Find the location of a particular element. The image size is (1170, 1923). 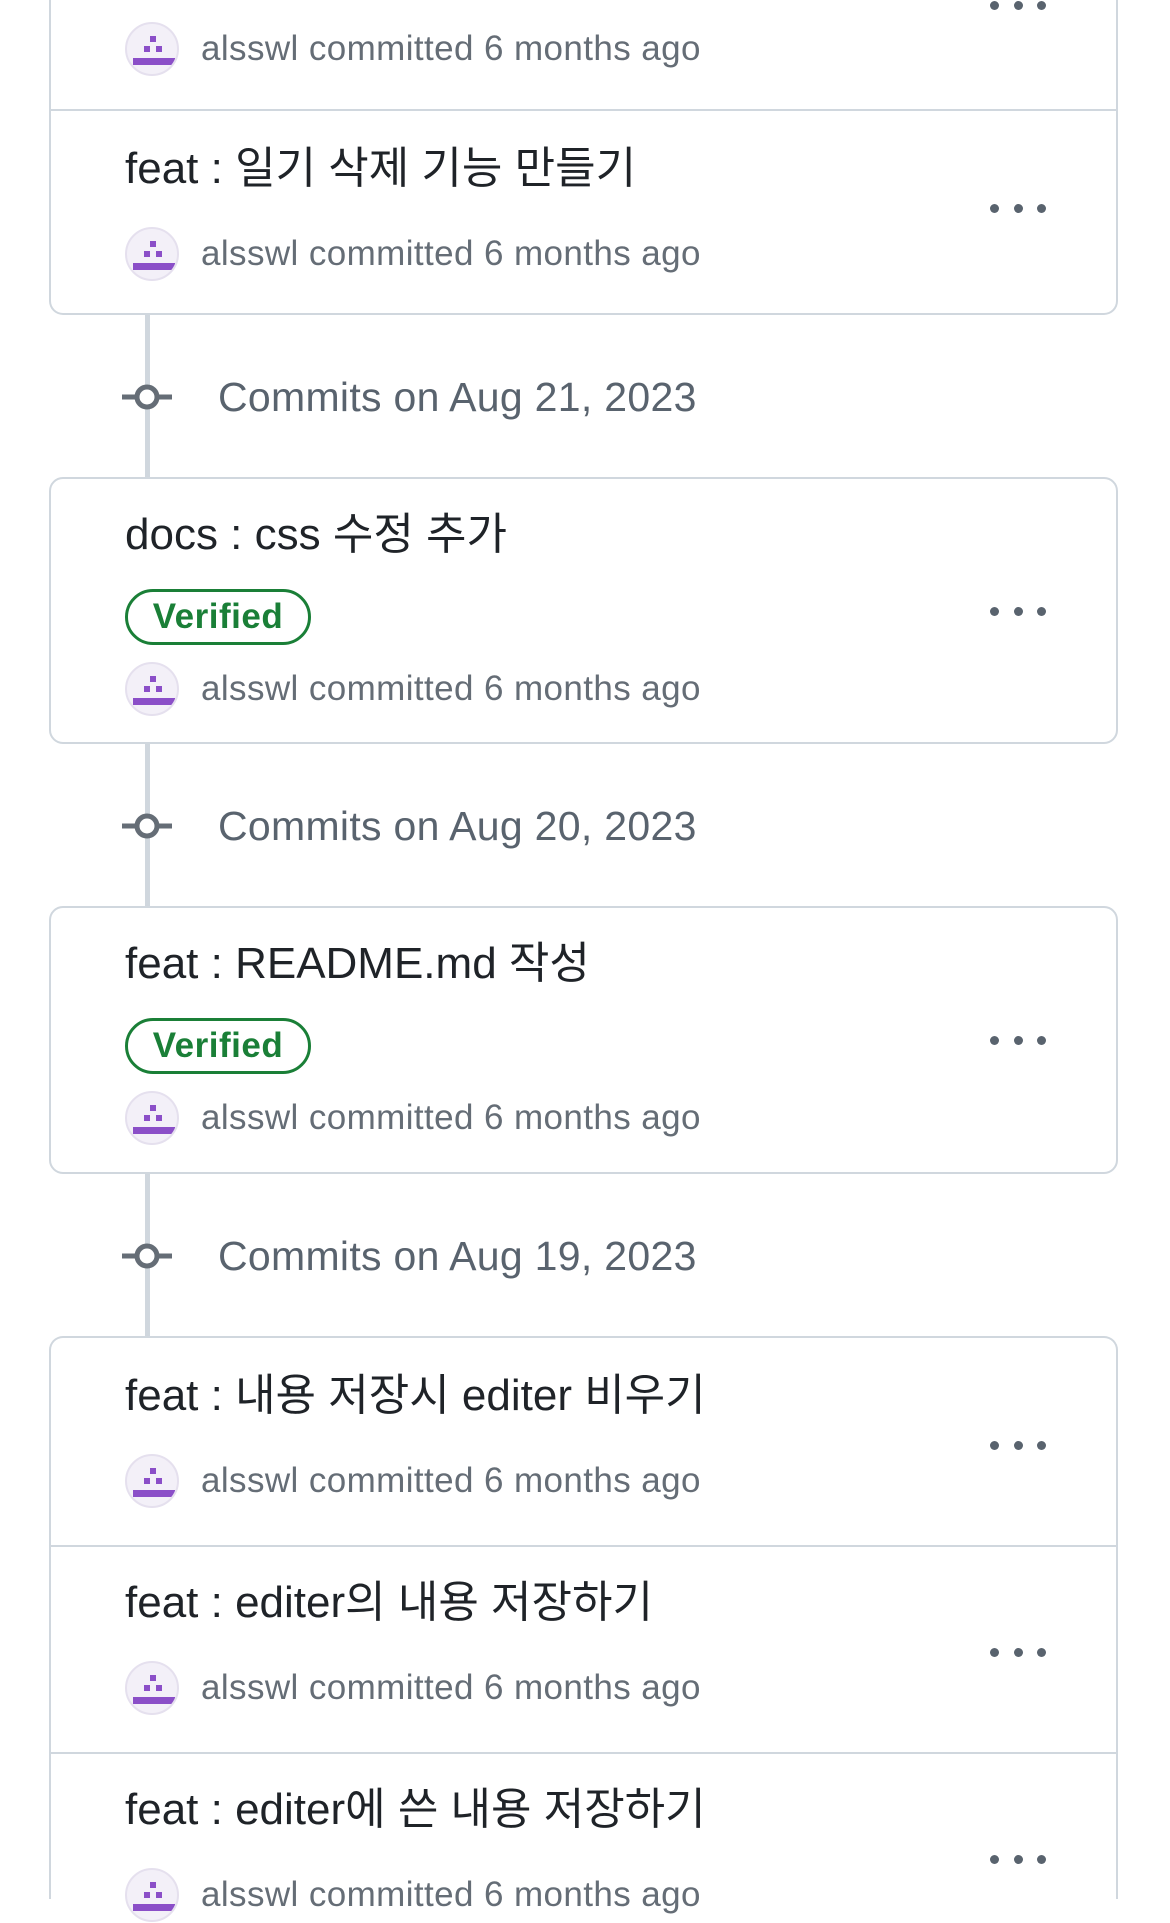

commit-title: docs : css 수정 추가 is located at coordinates (316, 535).